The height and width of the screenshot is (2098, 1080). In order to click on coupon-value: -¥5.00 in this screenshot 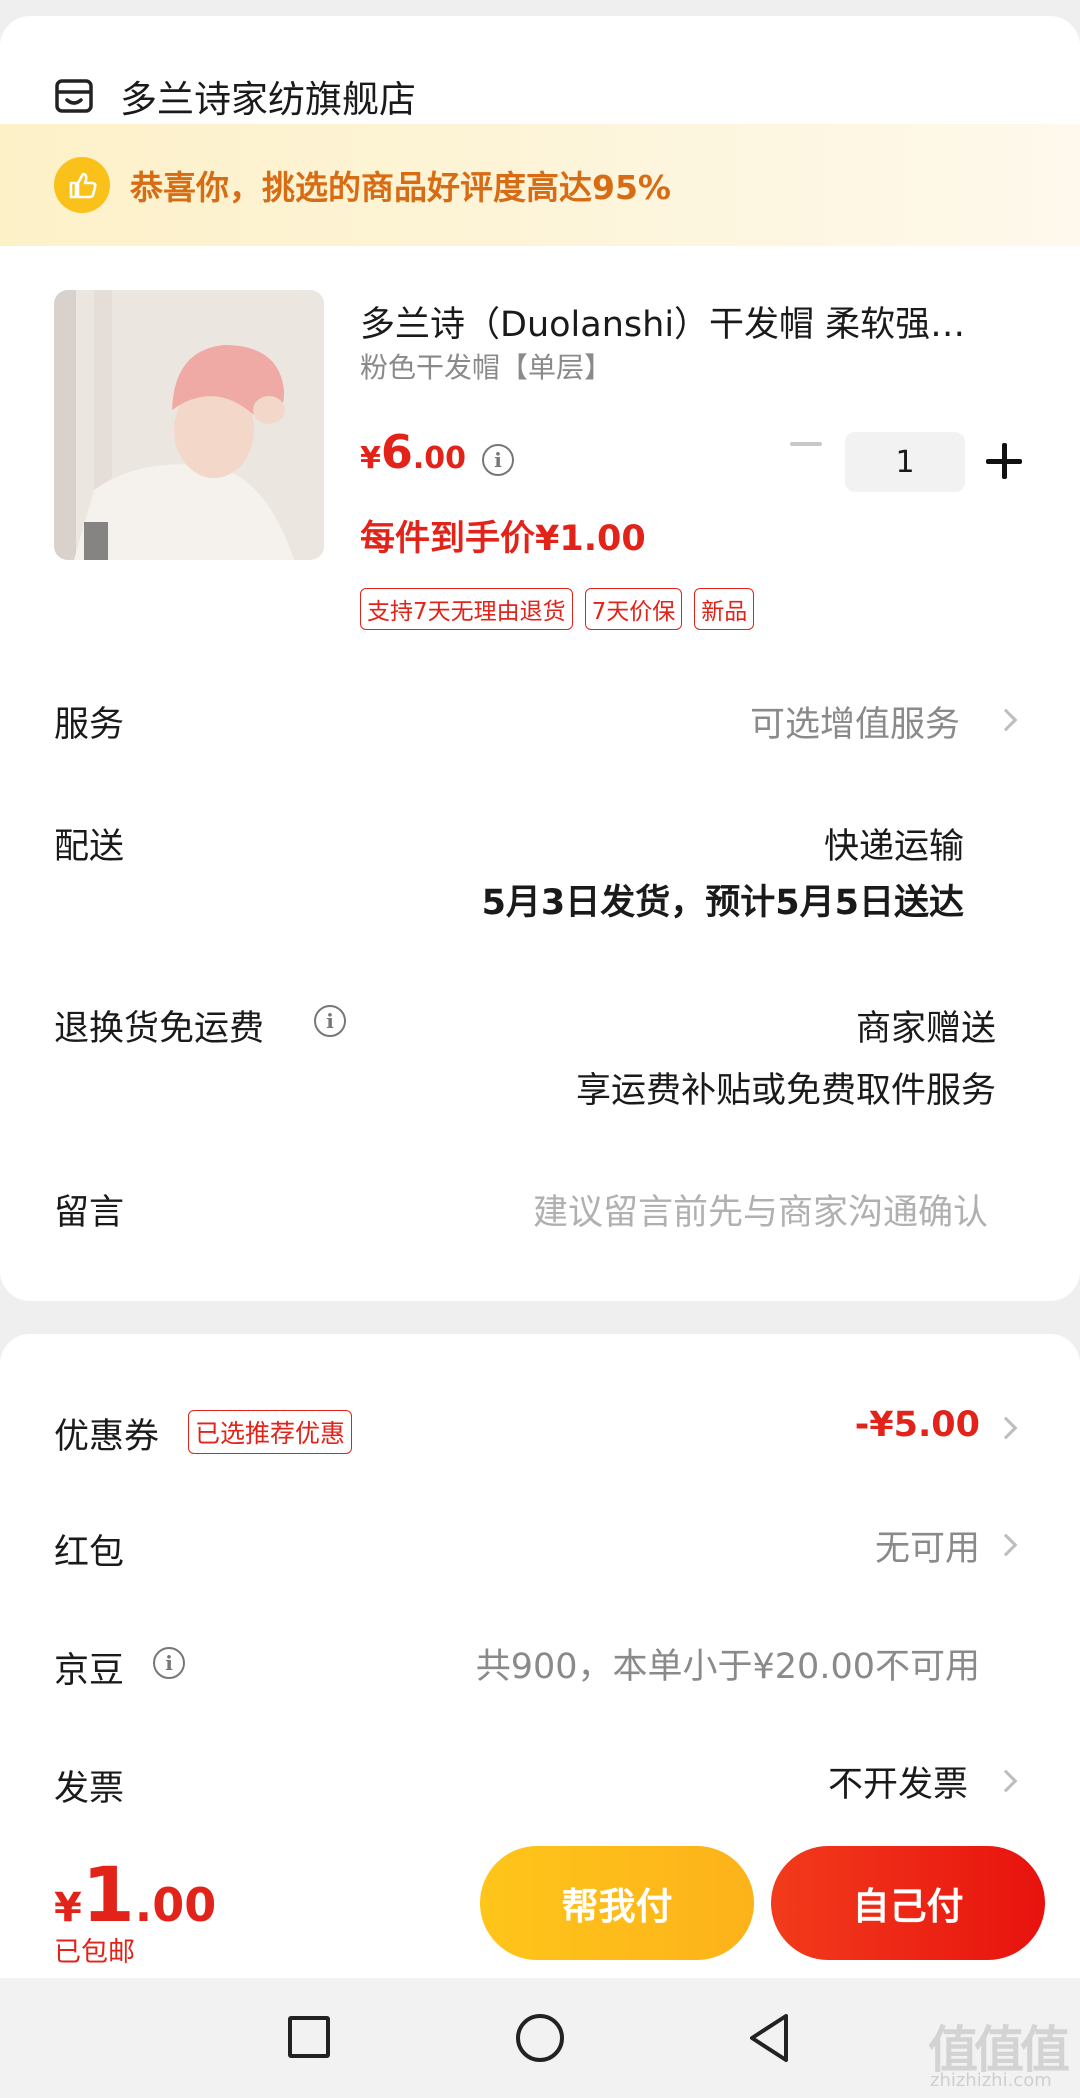, I will do `click(917, 1425)`.